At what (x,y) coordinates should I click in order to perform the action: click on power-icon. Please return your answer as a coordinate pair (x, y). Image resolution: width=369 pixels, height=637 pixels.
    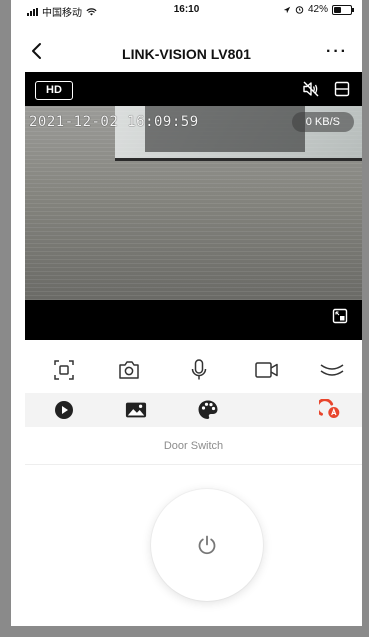
    Looking at the image, I should click on (207, 545).